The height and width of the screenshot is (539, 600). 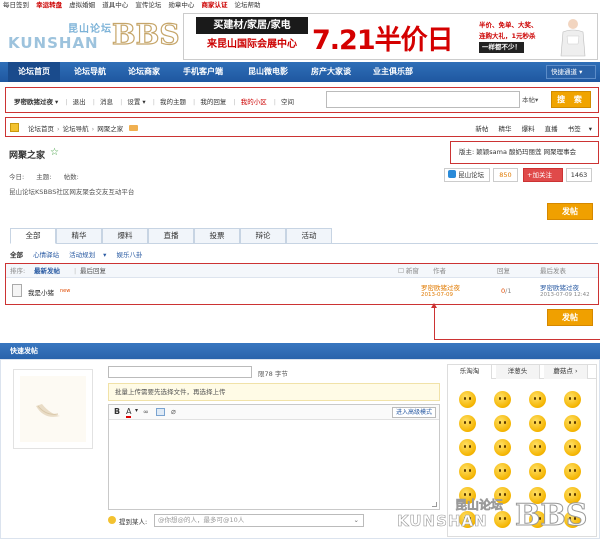 What do you see at coordinates (571, 99) in the screenshot?
I see `search-button: 搜 索` at bounding box center [571, 99].